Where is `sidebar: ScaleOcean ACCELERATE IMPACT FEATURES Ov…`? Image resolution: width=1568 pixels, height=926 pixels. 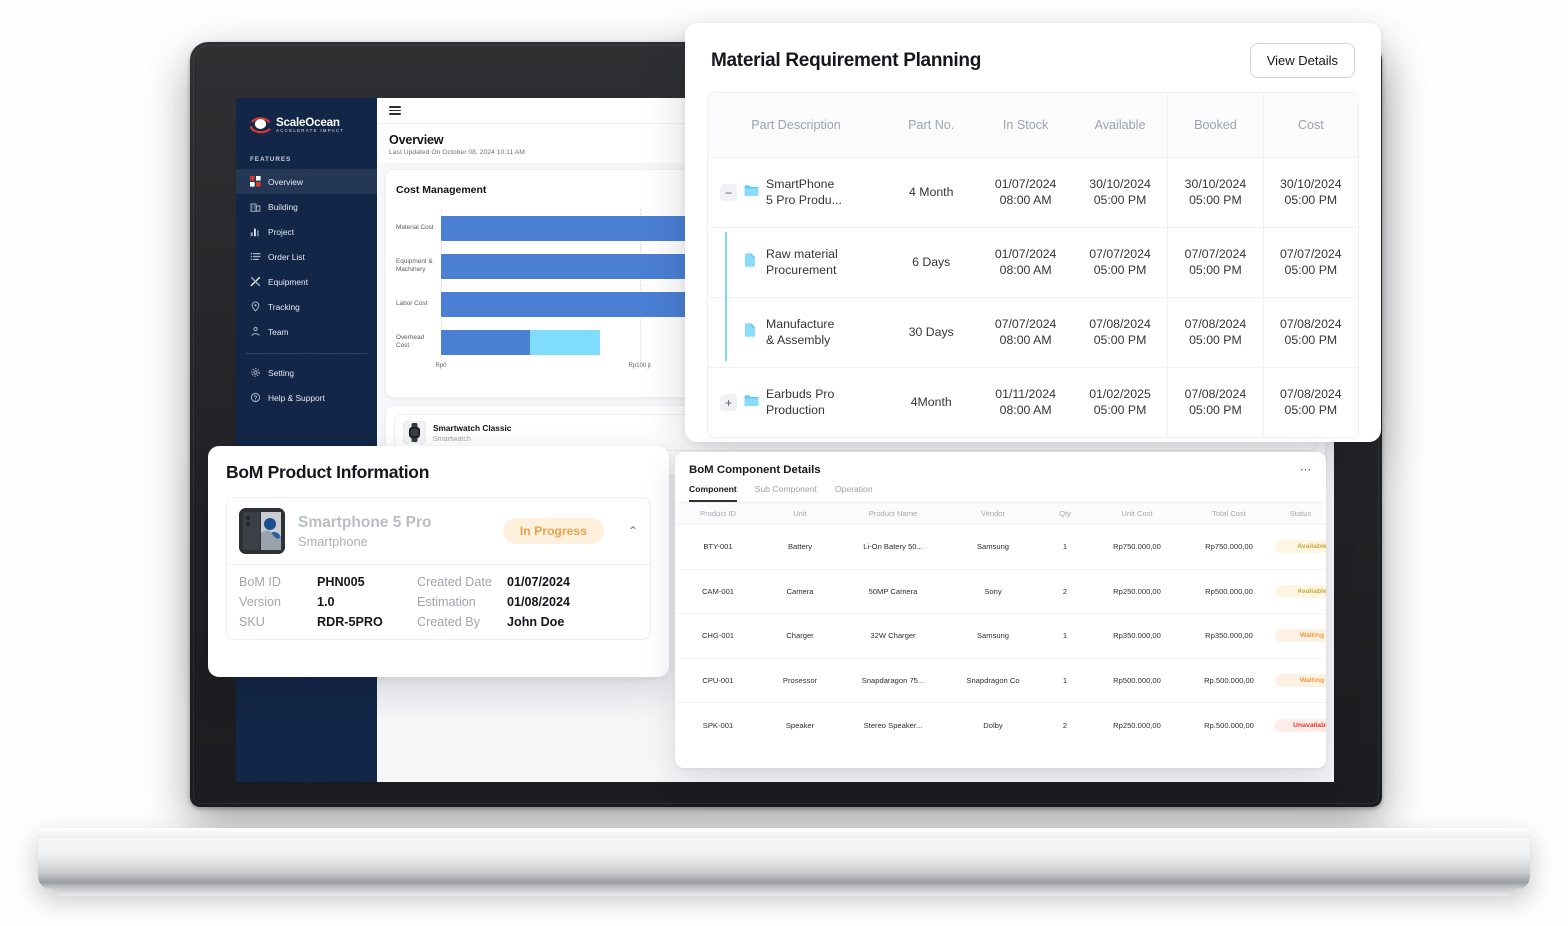
sidebar: ScaleOcean ACCELERATE IMPACT FEATURES Ov… is located at coordinates (306, 440).